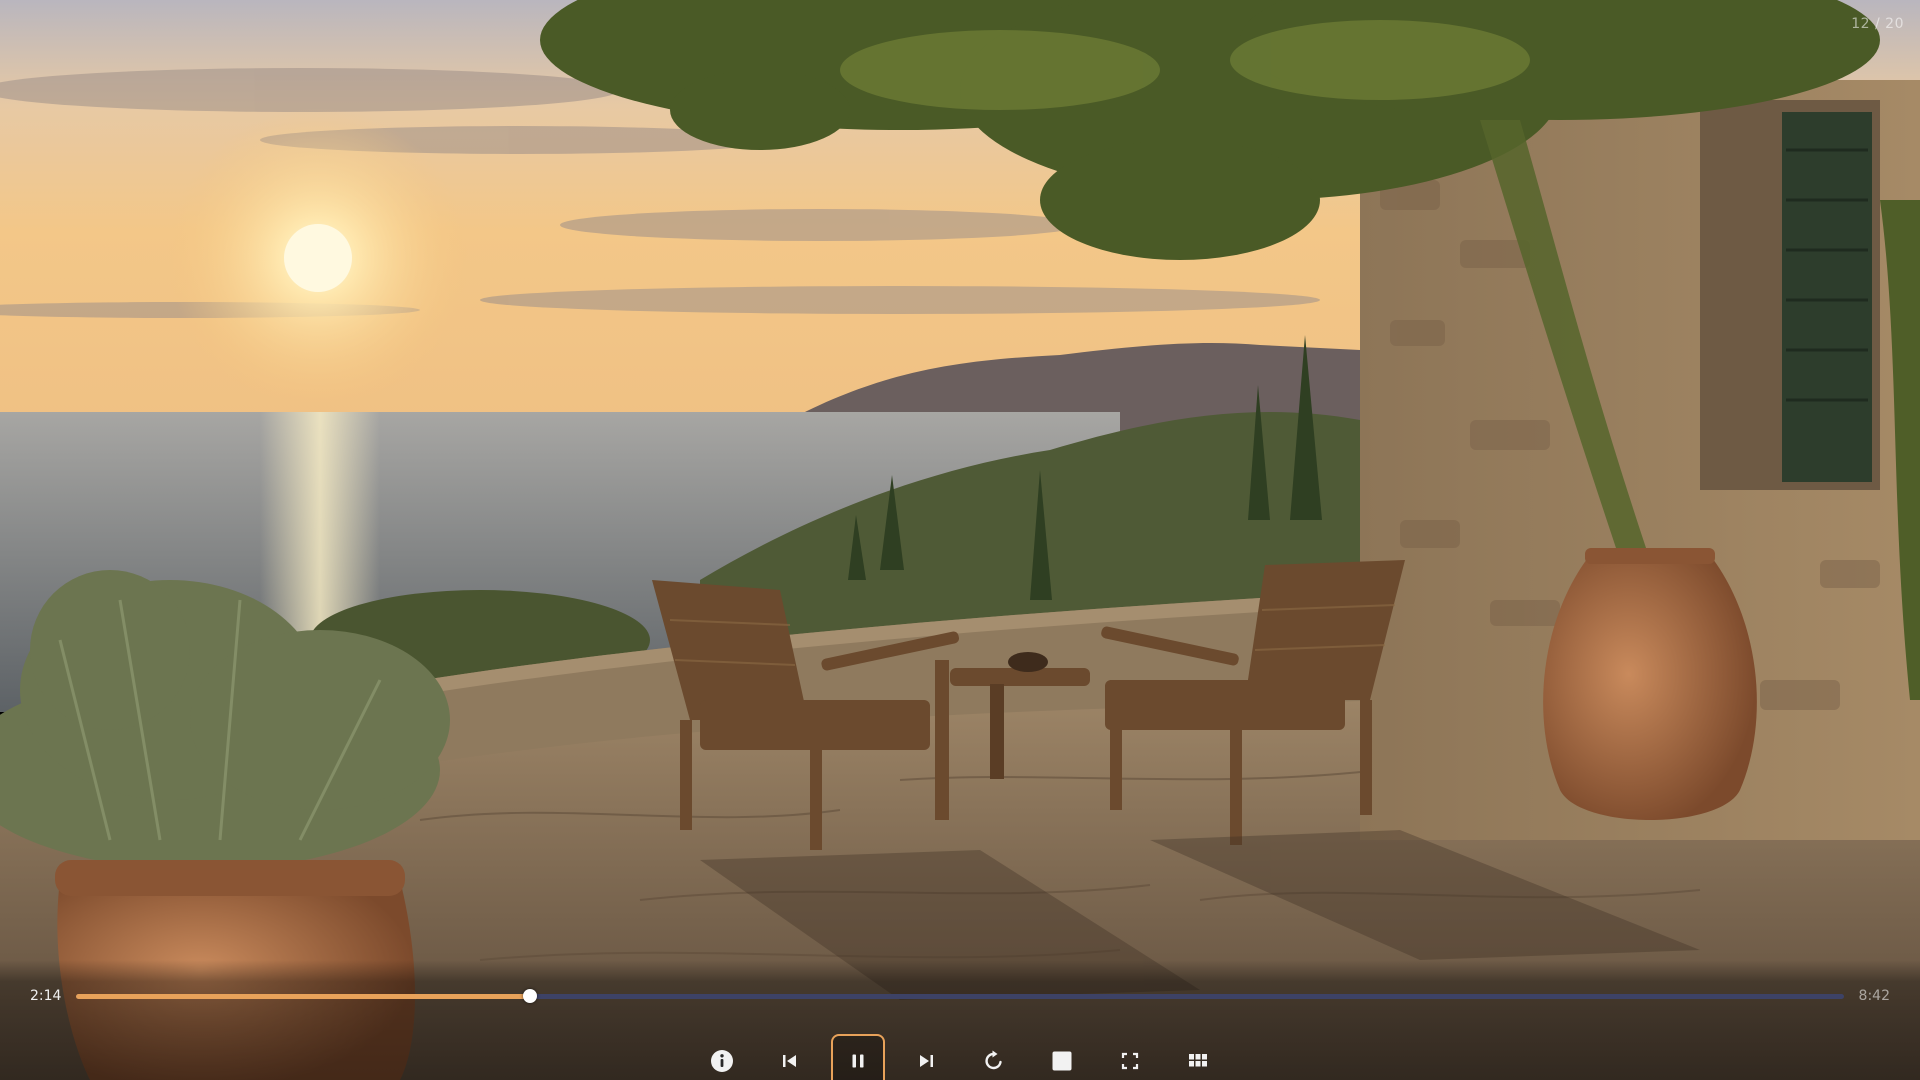 This screenshot has width=1920, height=1080. What do you see at coordinates (858, 1061) in the screenshot?
I see `pause-icon` at bounding box center [858, 1061].